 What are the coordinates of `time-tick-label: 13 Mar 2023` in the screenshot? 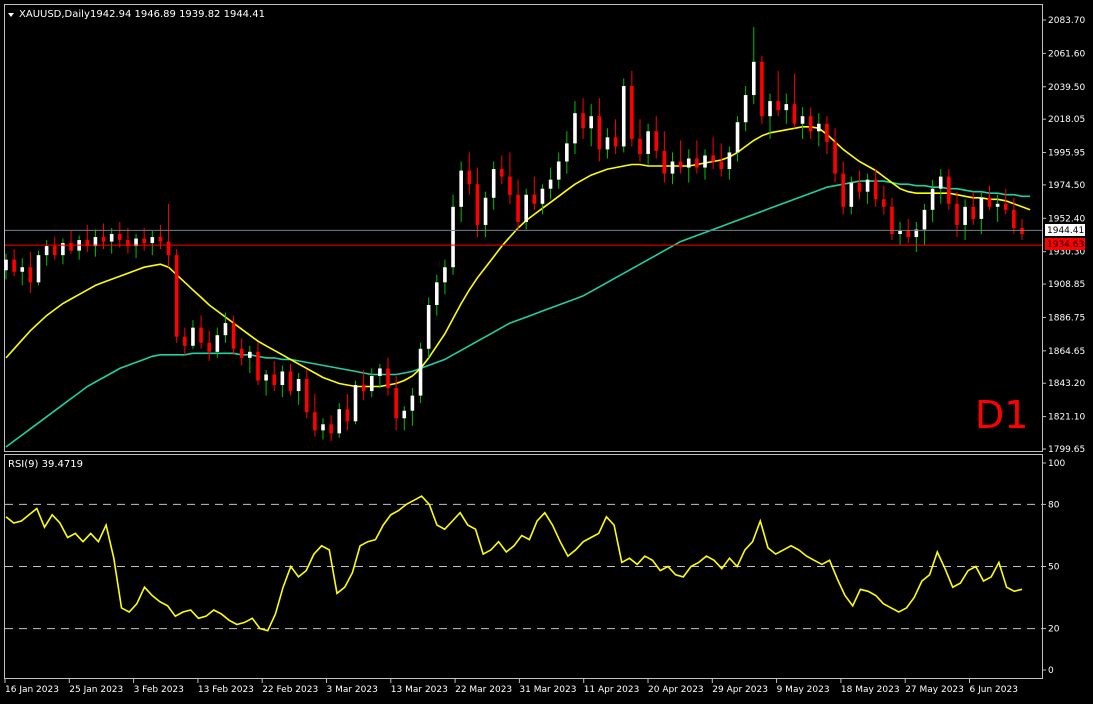 It's located at (419, 690).